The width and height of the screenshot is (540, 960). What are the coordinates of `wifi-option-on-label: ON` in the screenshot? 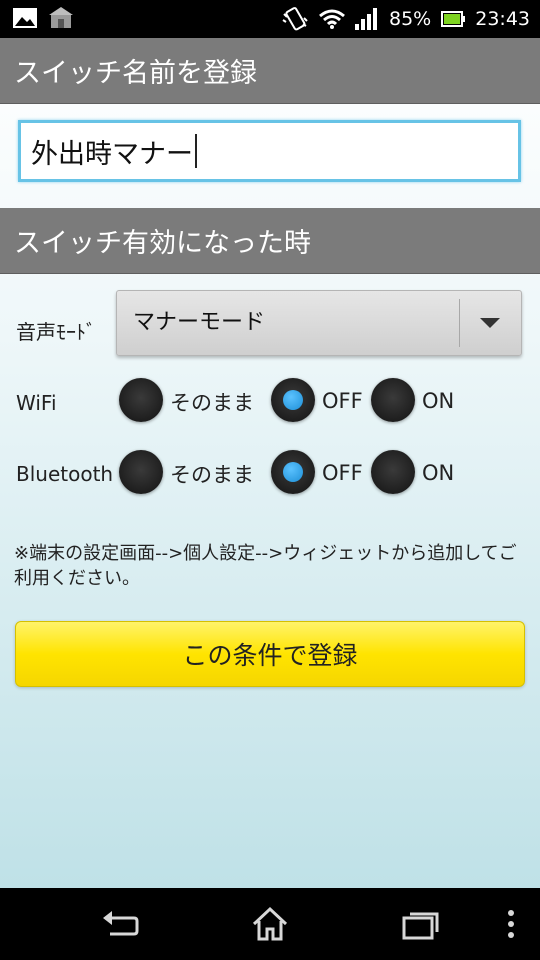 It's located at (438, 401).